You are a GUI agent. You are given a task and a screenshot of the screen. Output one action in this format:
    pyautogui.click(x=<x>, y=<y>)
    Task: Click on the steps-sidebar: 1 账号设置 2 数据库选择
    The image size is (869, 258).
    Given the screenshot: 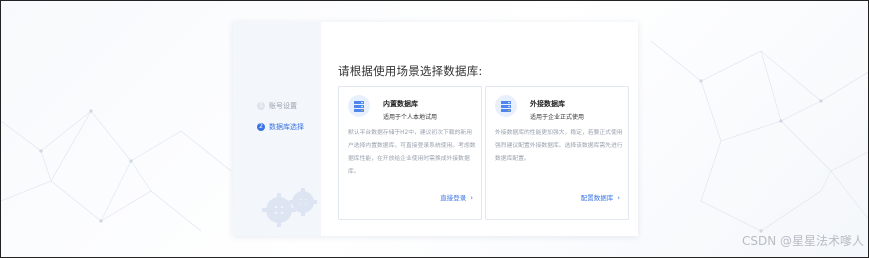 What is the action you would take?
    pyautogui.click(x=277, y=129)
    